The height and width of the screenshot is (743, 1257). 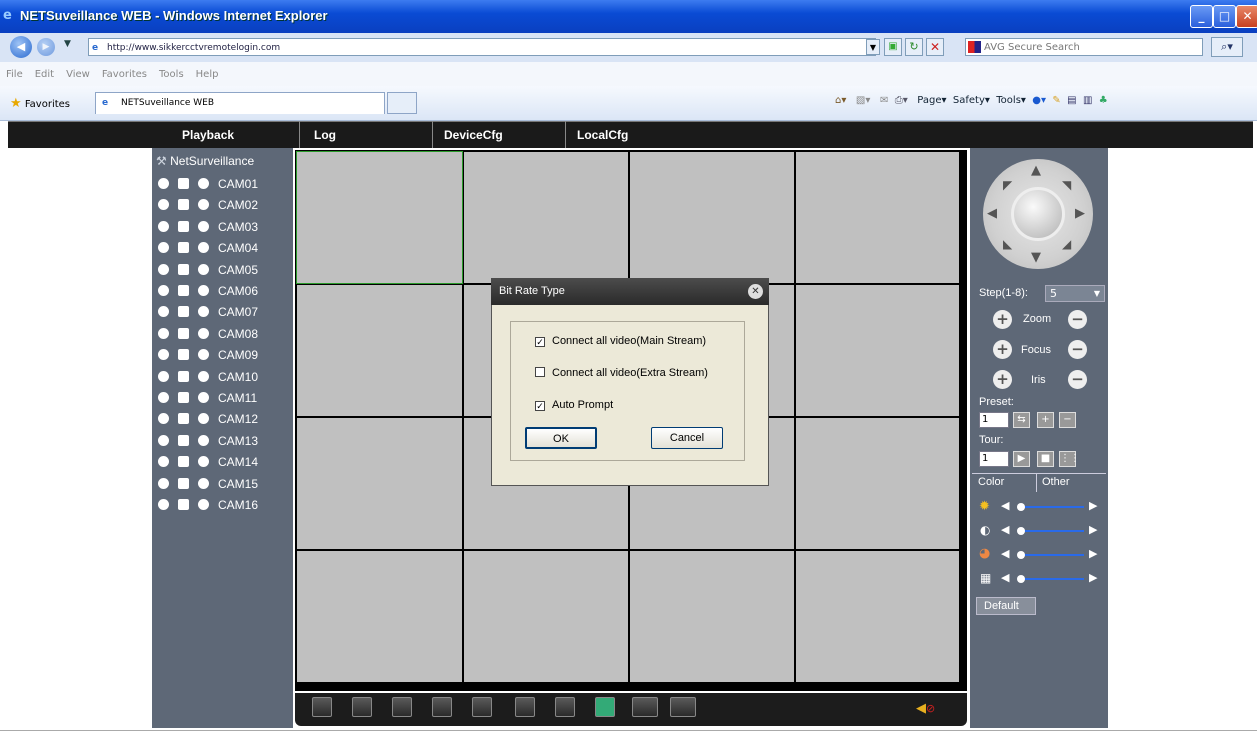 I want to click on nav-localcfg: LocalCfg, so click(x=602, y=135).